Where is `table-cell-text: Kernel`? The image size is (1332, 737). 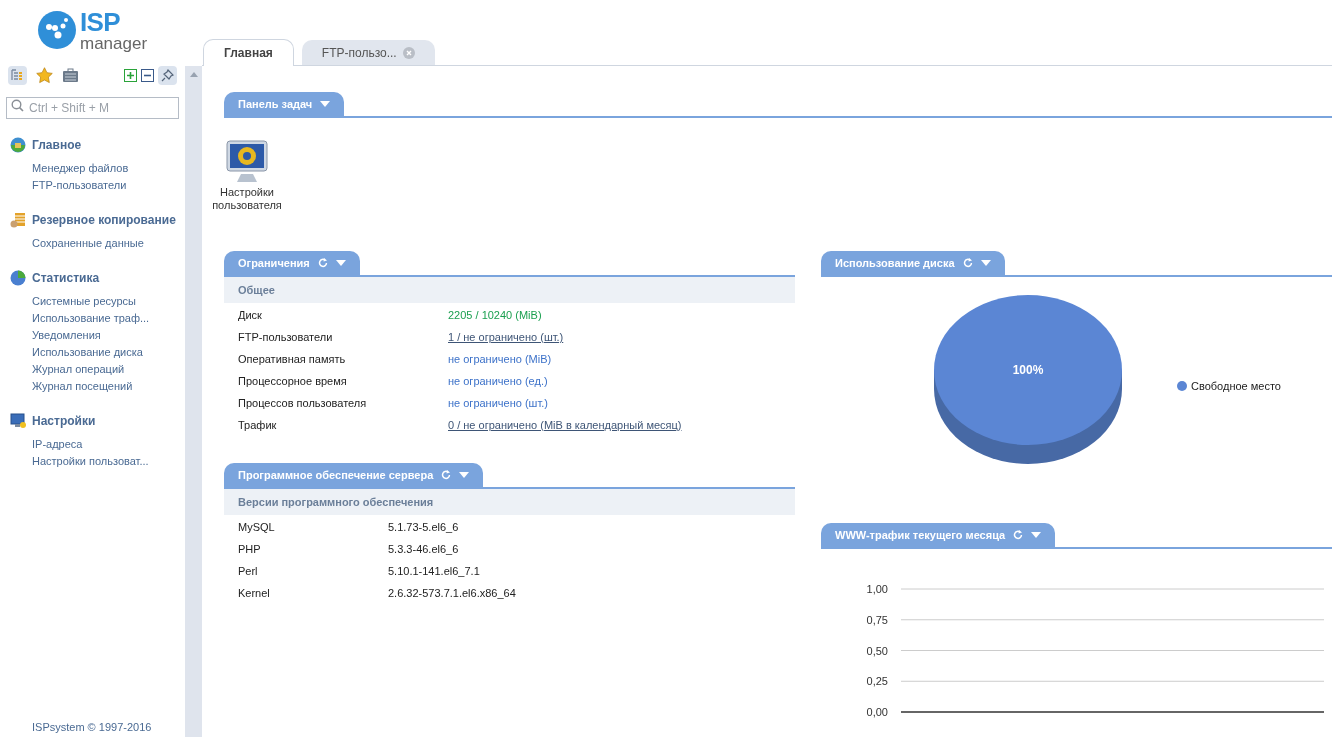
table-cell-text: Kernel is located at coordinates (254, 593).